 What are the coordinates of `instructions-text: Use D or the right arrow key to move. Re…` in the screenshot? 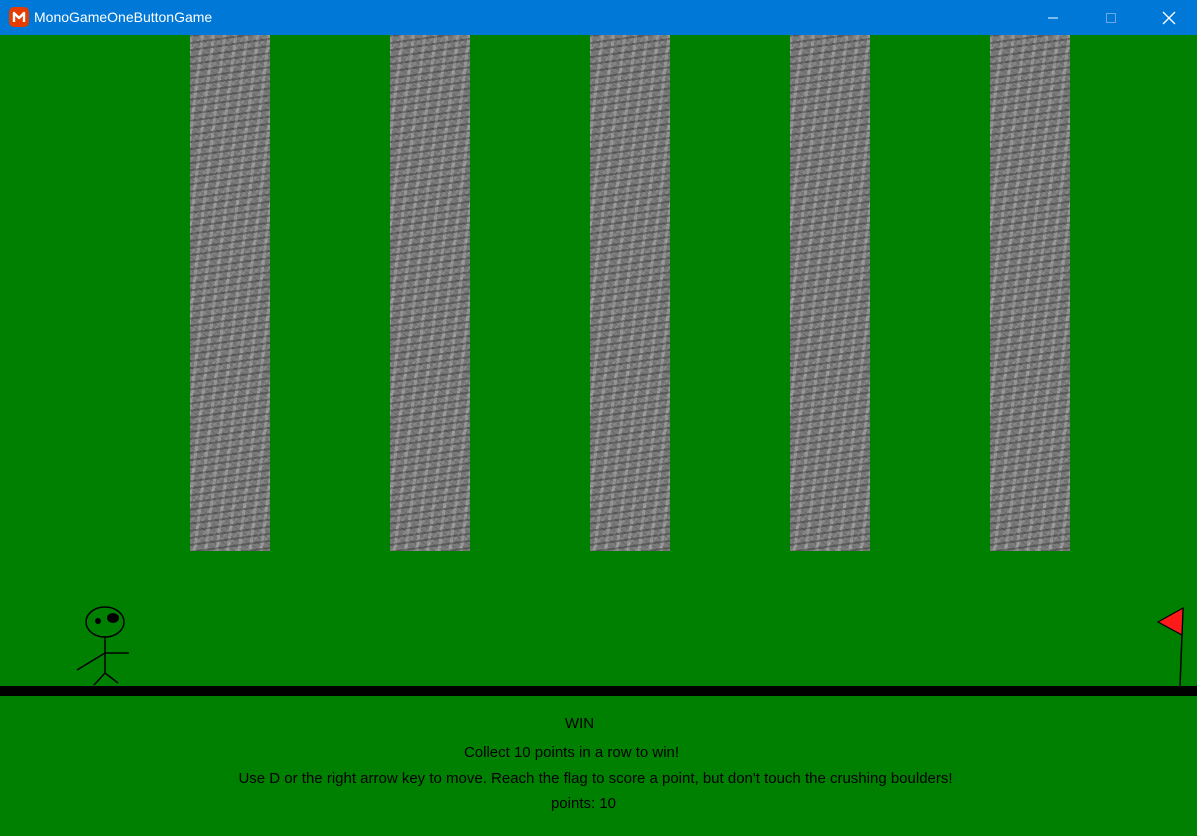 It's located at (595, 778).